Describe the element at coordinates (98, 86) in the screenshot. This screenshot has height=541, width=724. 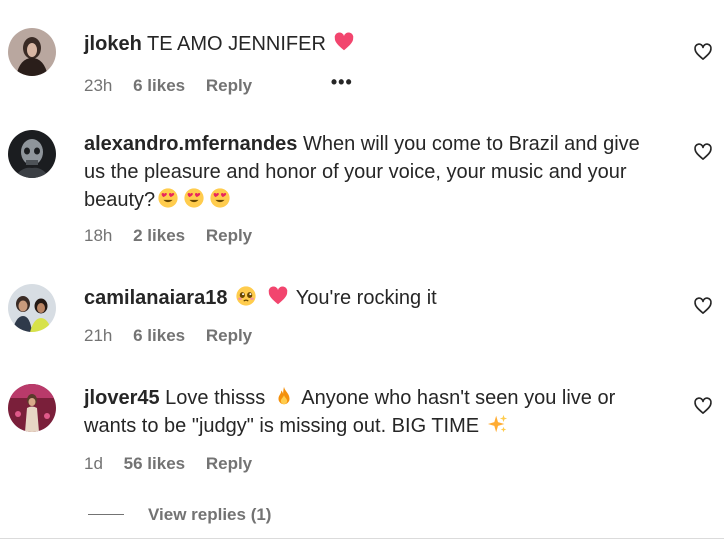
I see `comment-time: 23h` at that location.